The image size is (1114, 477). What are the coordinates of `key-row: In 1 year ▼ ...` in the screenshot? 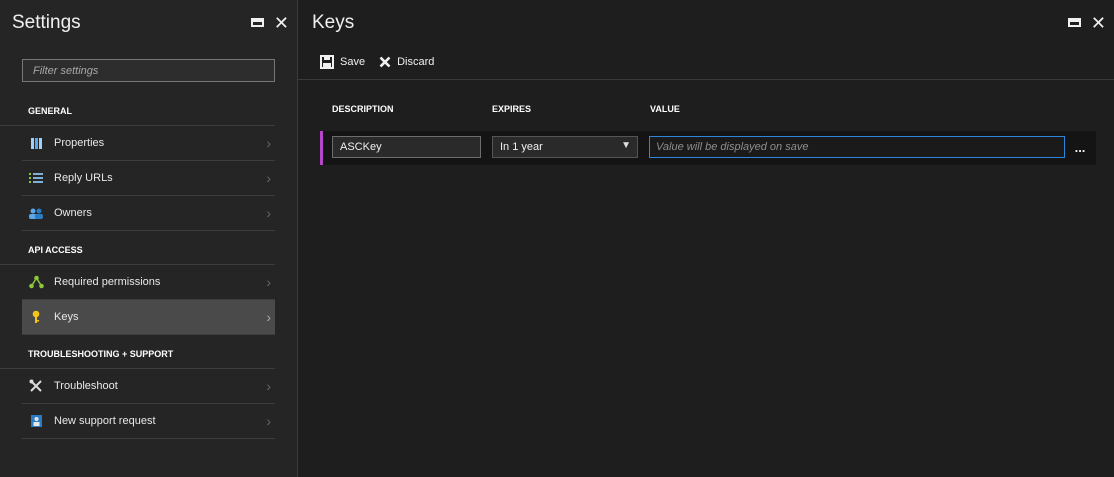 It's located at (708, 148).